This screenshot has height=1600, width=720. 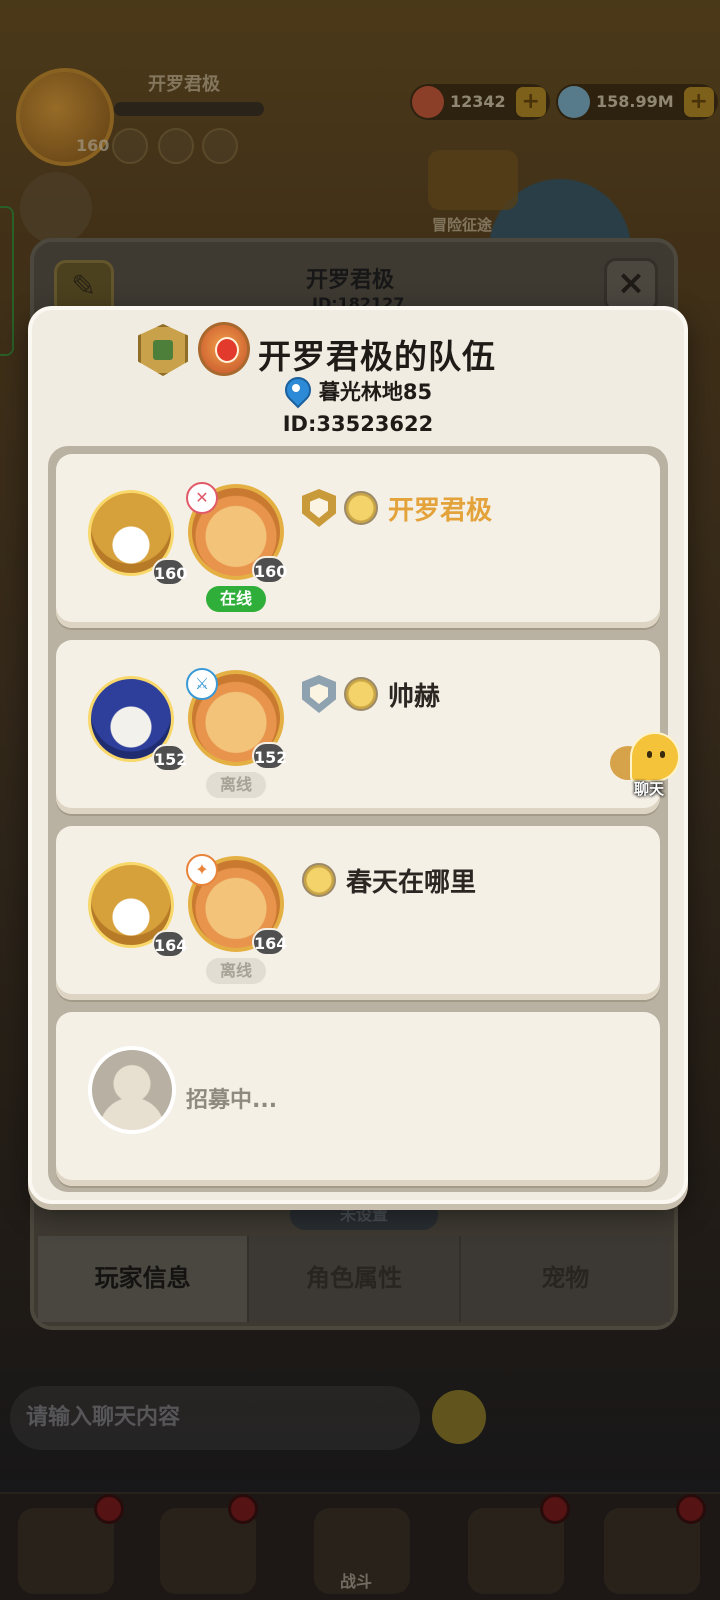 I want to click on member-name: 开罗君极, so click(x=440, y=510).